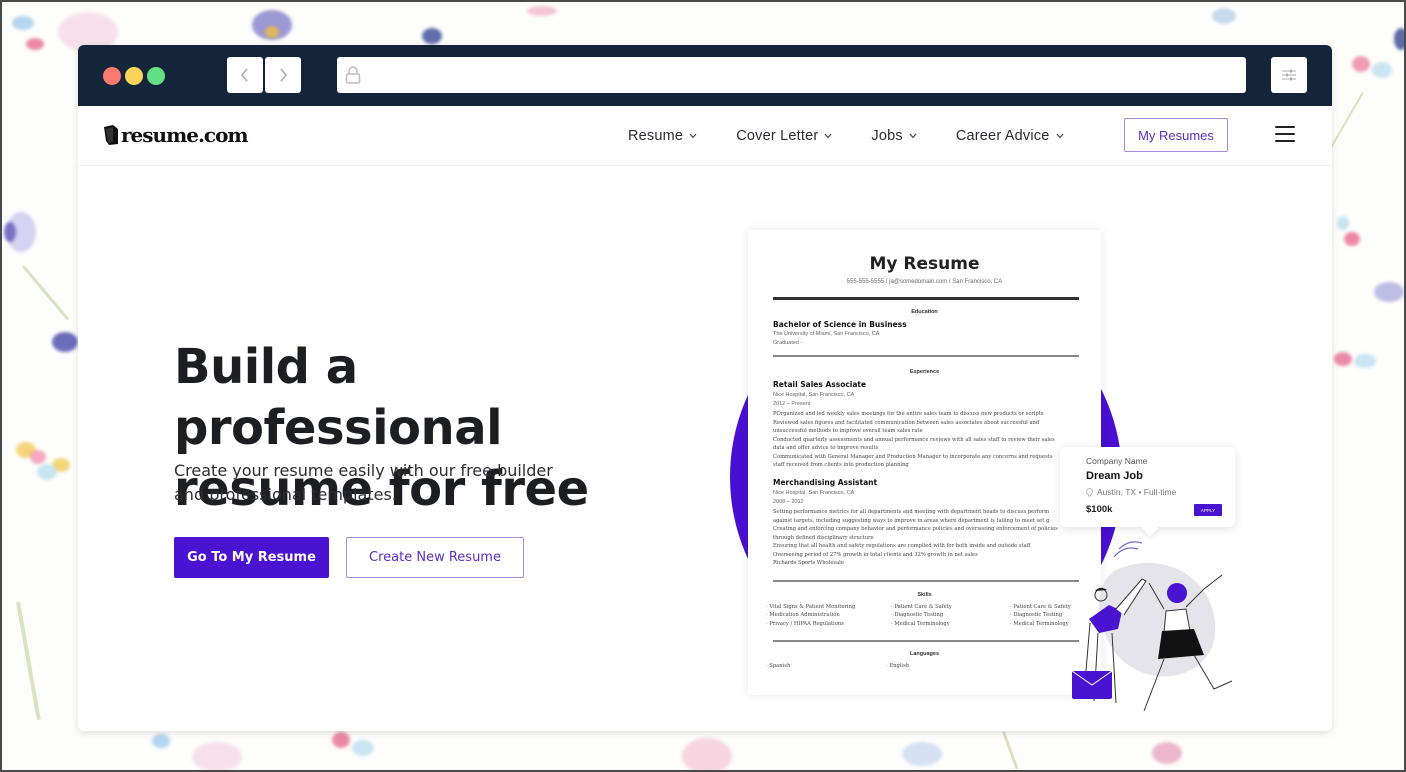  What do you see at coordinates (435, 557) in the screenshot?
I see `create-new-resume-button: Create New Resume` at bounding box center [435, 557].